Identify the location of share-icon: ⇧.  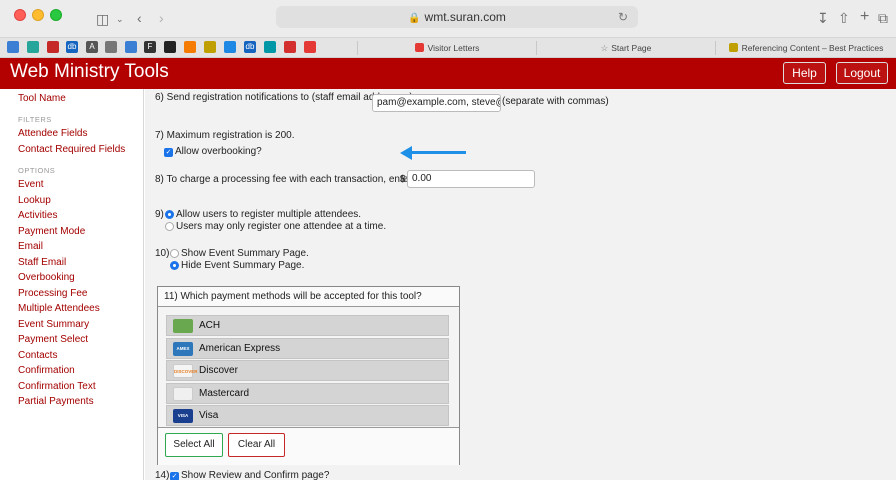
(844, 18).